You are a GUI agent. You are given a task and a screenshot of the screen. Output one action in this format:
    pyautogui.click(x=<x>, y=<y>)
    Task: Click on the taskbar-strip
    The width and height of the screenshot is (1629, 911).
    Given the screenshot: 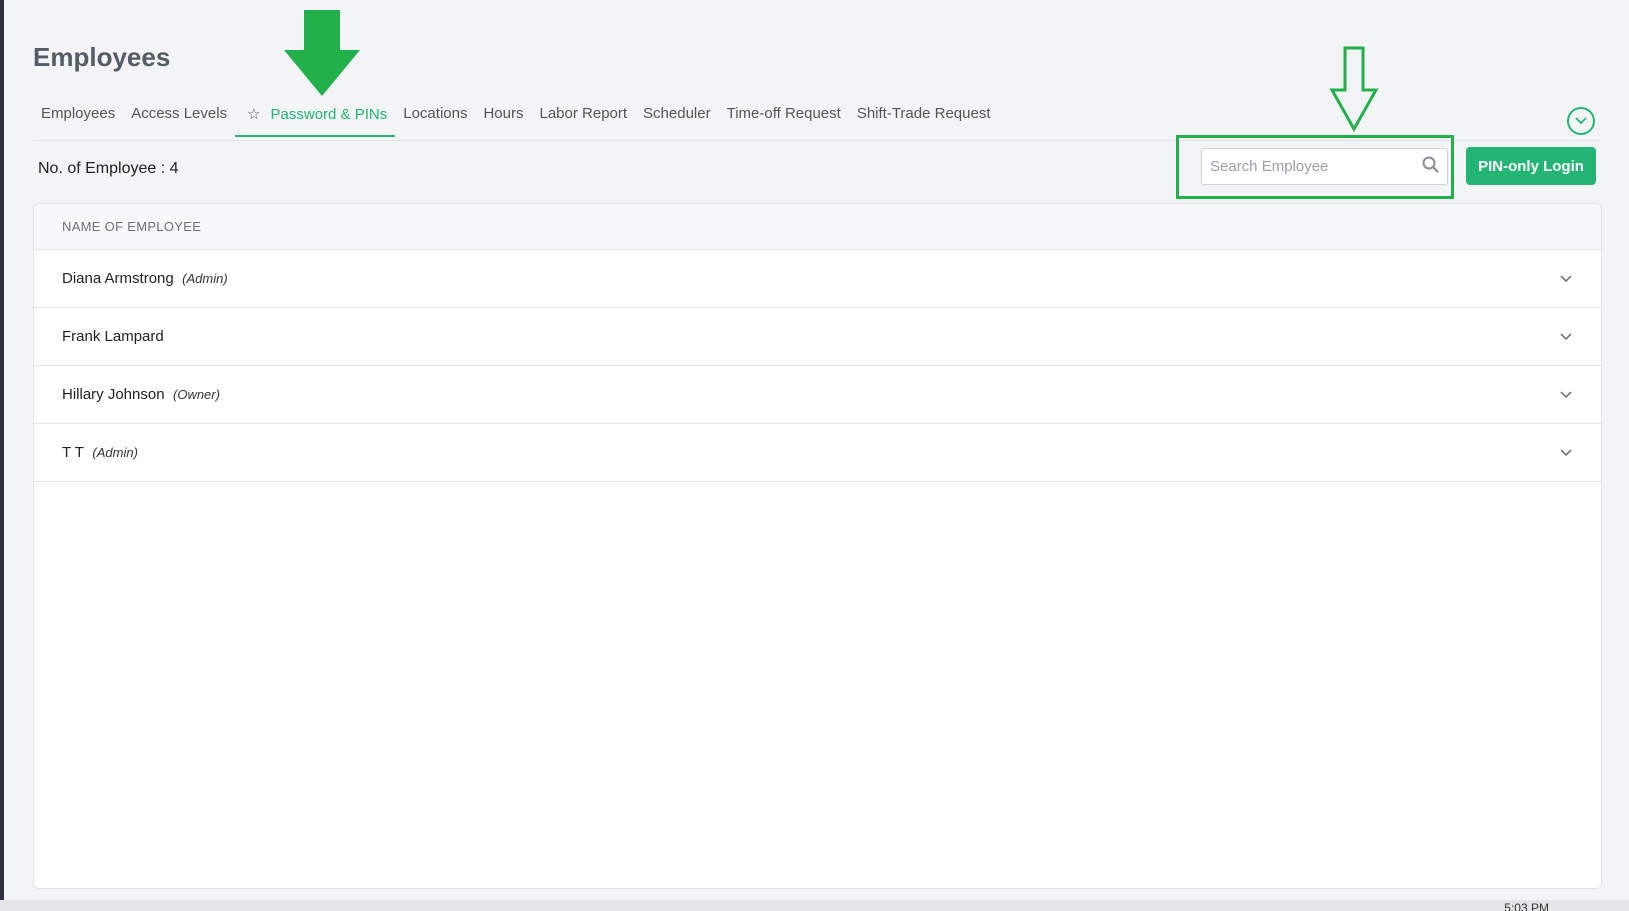 What is the action you would take?
    pyautogui.click(x=814, y=905)
    